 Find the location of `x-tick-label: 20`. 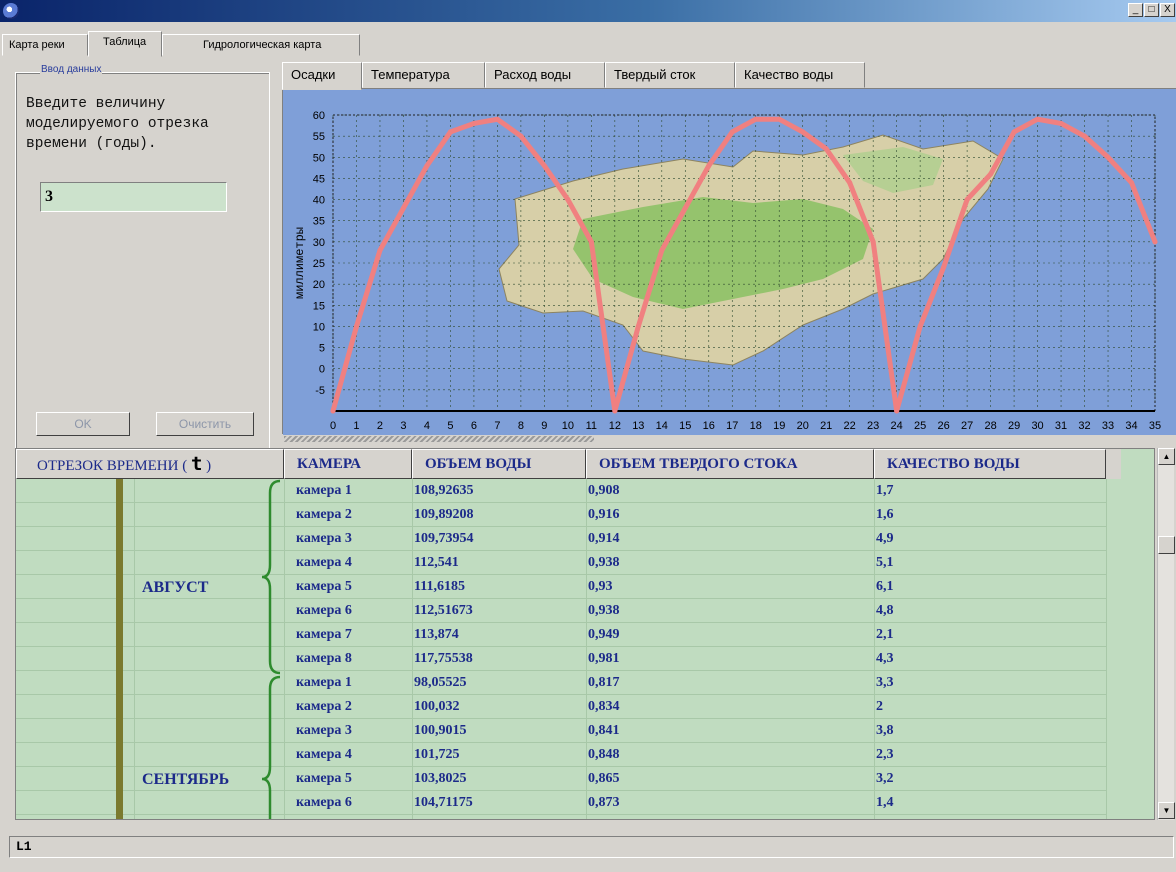

x-tick-label: 20 is located at coordinates (803, 426).